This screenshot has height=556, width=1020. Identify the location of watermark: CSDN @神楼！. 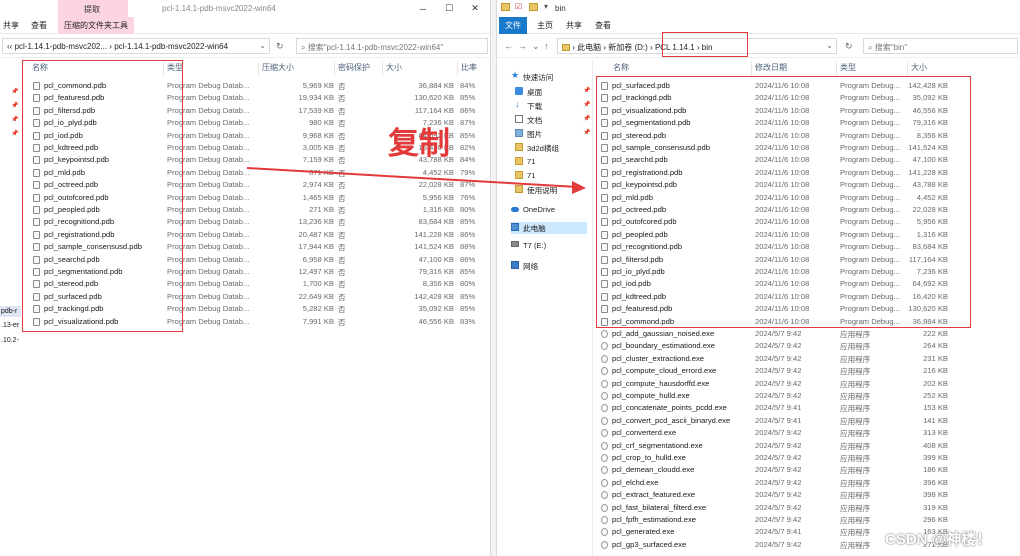
(938, 539).